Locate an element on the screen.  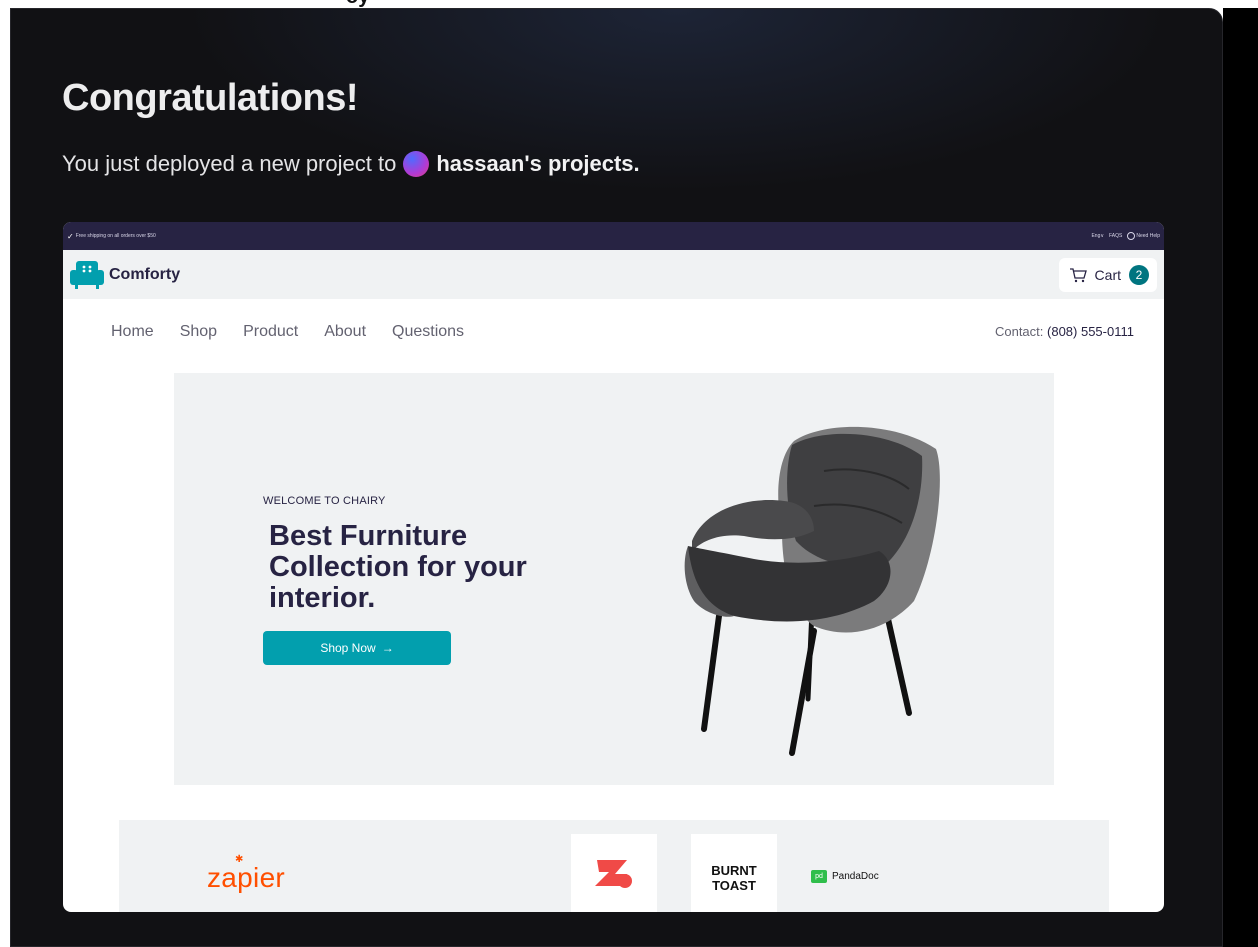
red-brand-logo-tile is located at coordinates (614, 873).